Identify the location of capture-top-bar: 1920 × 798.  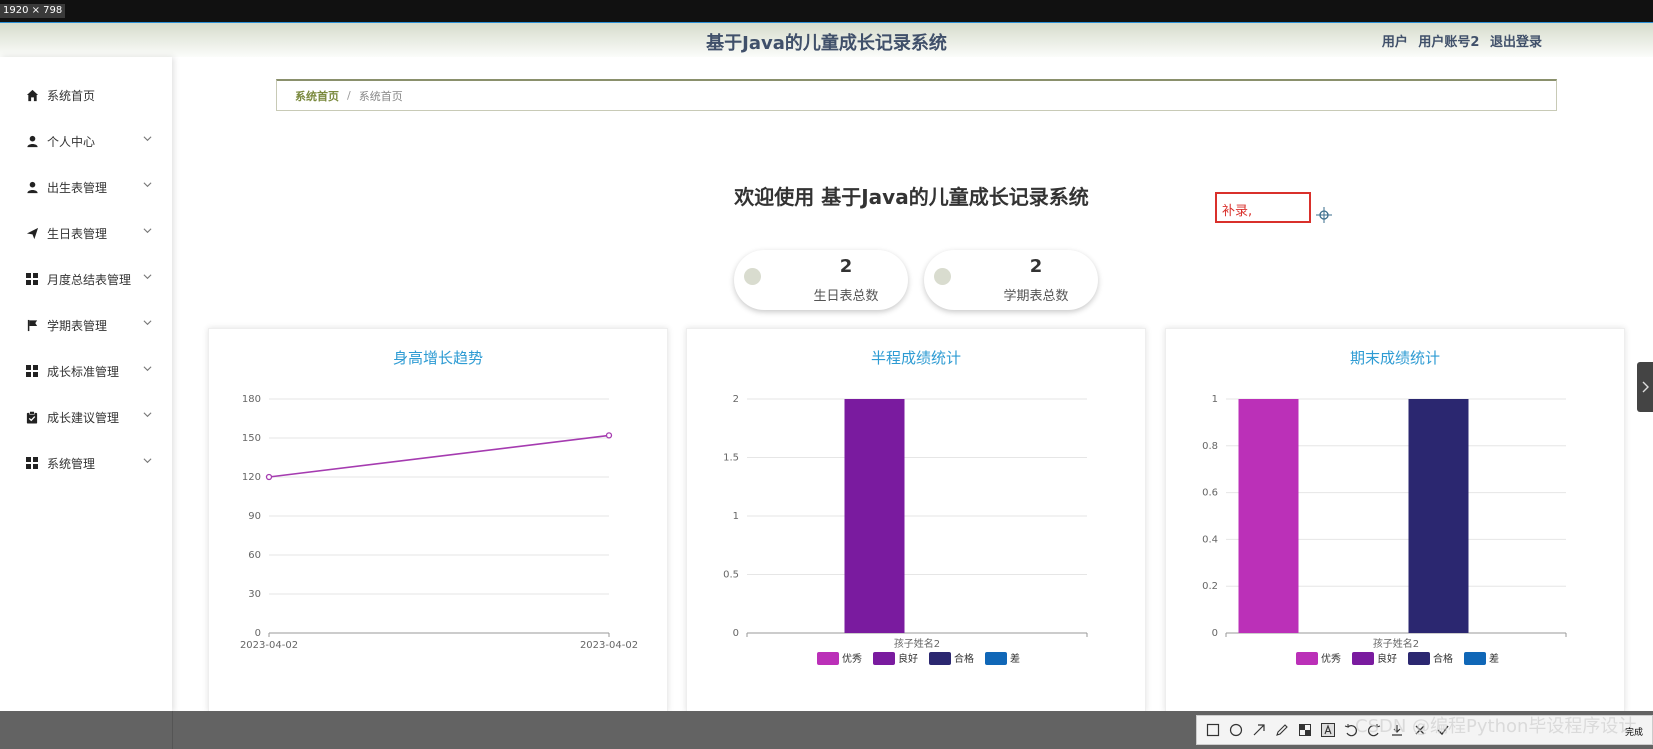
(826, 11).